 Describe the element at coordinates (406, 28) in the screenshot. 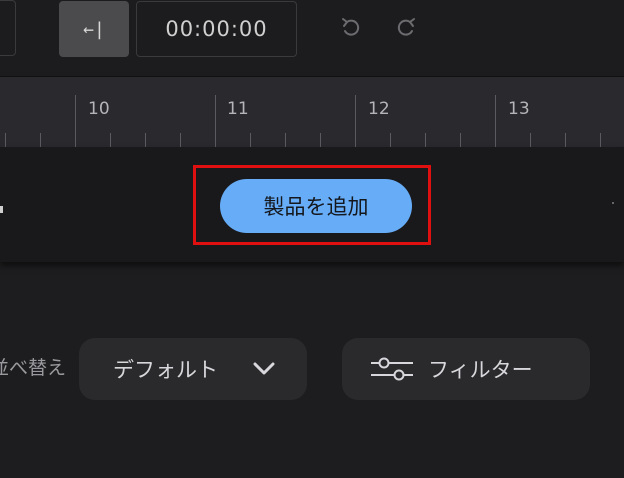

I see `redo-icon` at that location.